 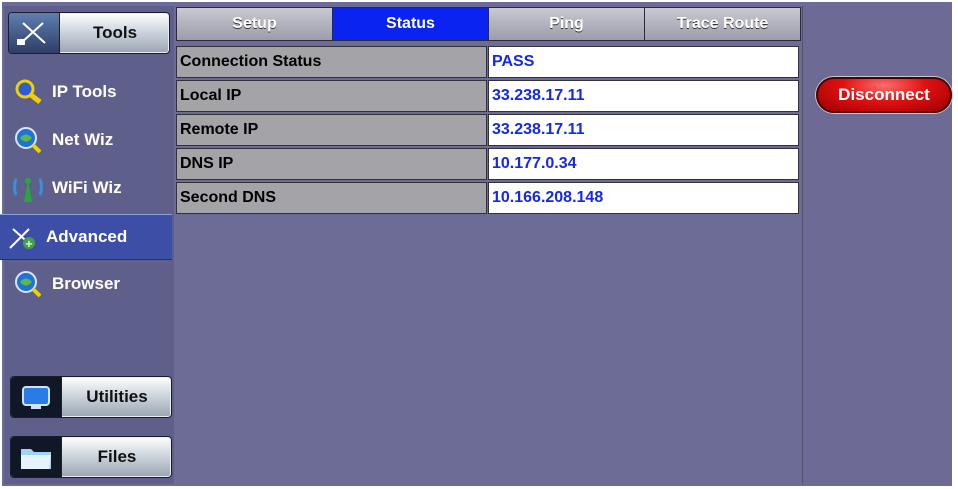 What do you see at coordinates (83, 139) in the screenshot?
I see `sidebar-item-label: Net Wiz` at bounding box center [83, 139].